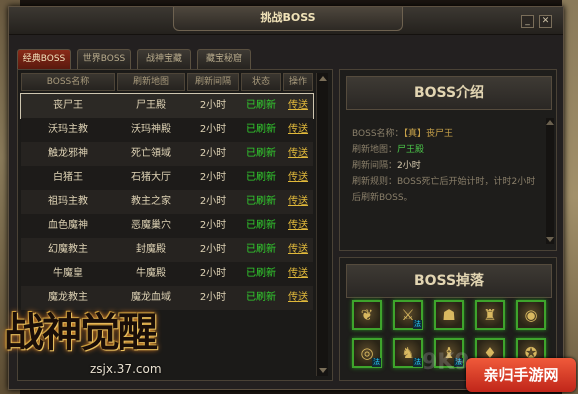 The height and width of the screenshot is (394, 578). I want to click on armor-icon: ♜, so click(490, 315).